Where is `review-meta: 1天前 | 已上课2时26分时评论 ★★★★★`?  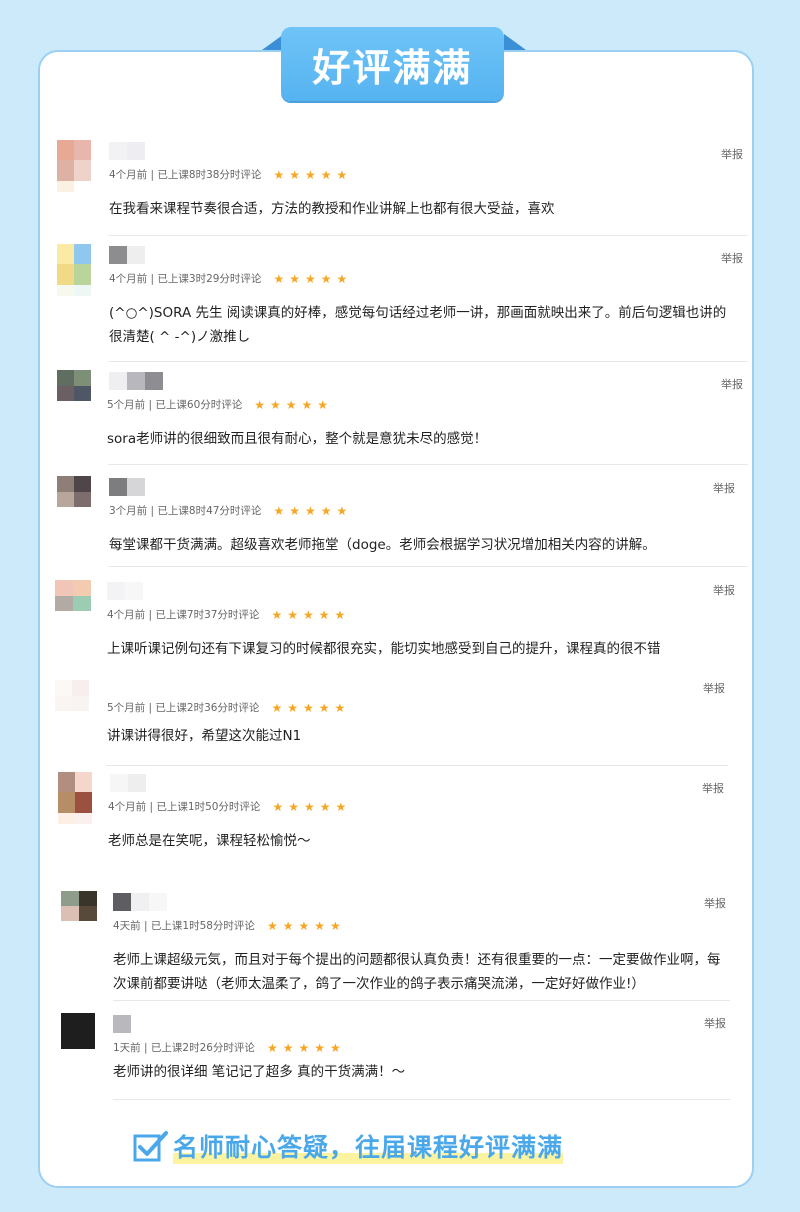
review-meta: 1天前 | 已上课2时26分时评论 ★★★★★ is located at coordinates (229, 1047).